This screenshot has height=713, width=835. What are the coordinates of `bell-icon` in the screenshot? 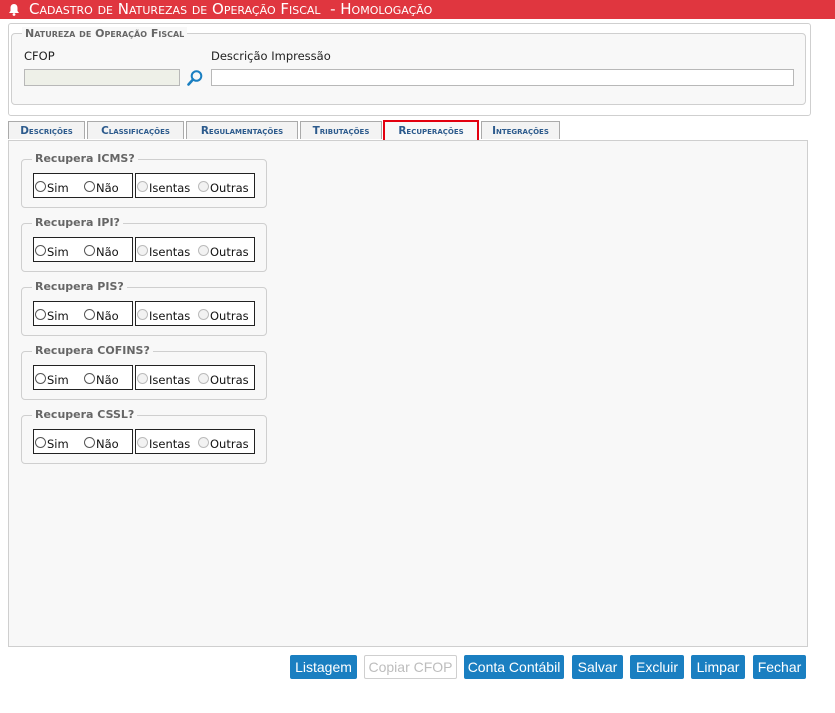 It's located at (14, 10).